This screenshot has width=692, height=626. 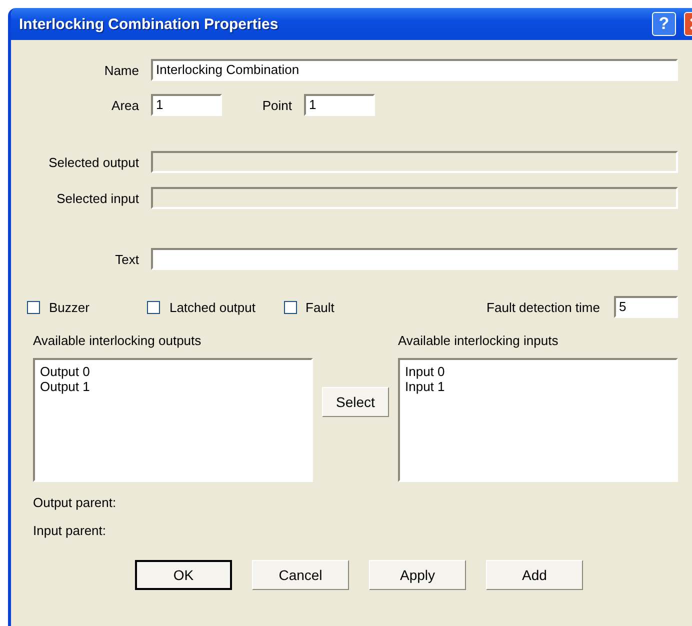 I want to click on dialog-button: Add, so click(x=534, y=575).